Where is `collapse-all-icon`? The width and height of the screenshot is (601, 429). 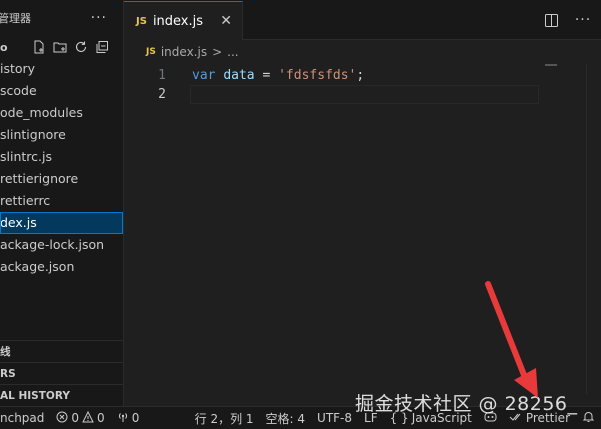 collapse-all-icon is located at coordinates (102, 47).